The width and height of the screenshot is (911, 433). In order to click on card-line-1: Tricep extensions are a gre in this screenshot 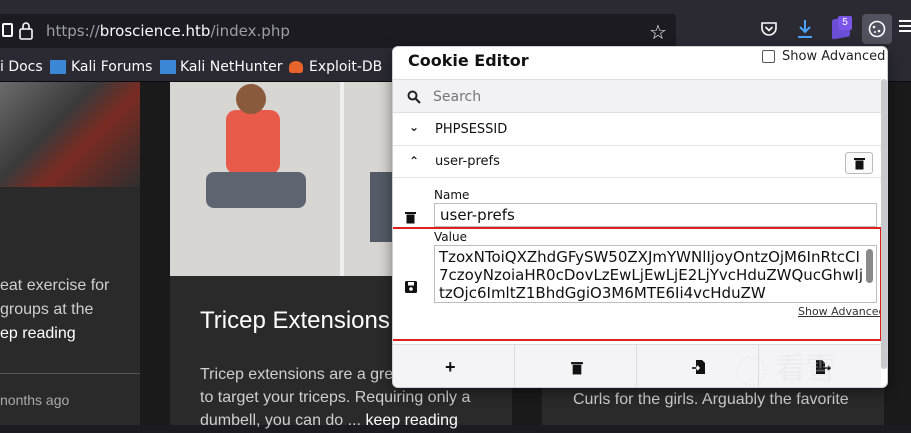, I will do `click(297, 374)`.